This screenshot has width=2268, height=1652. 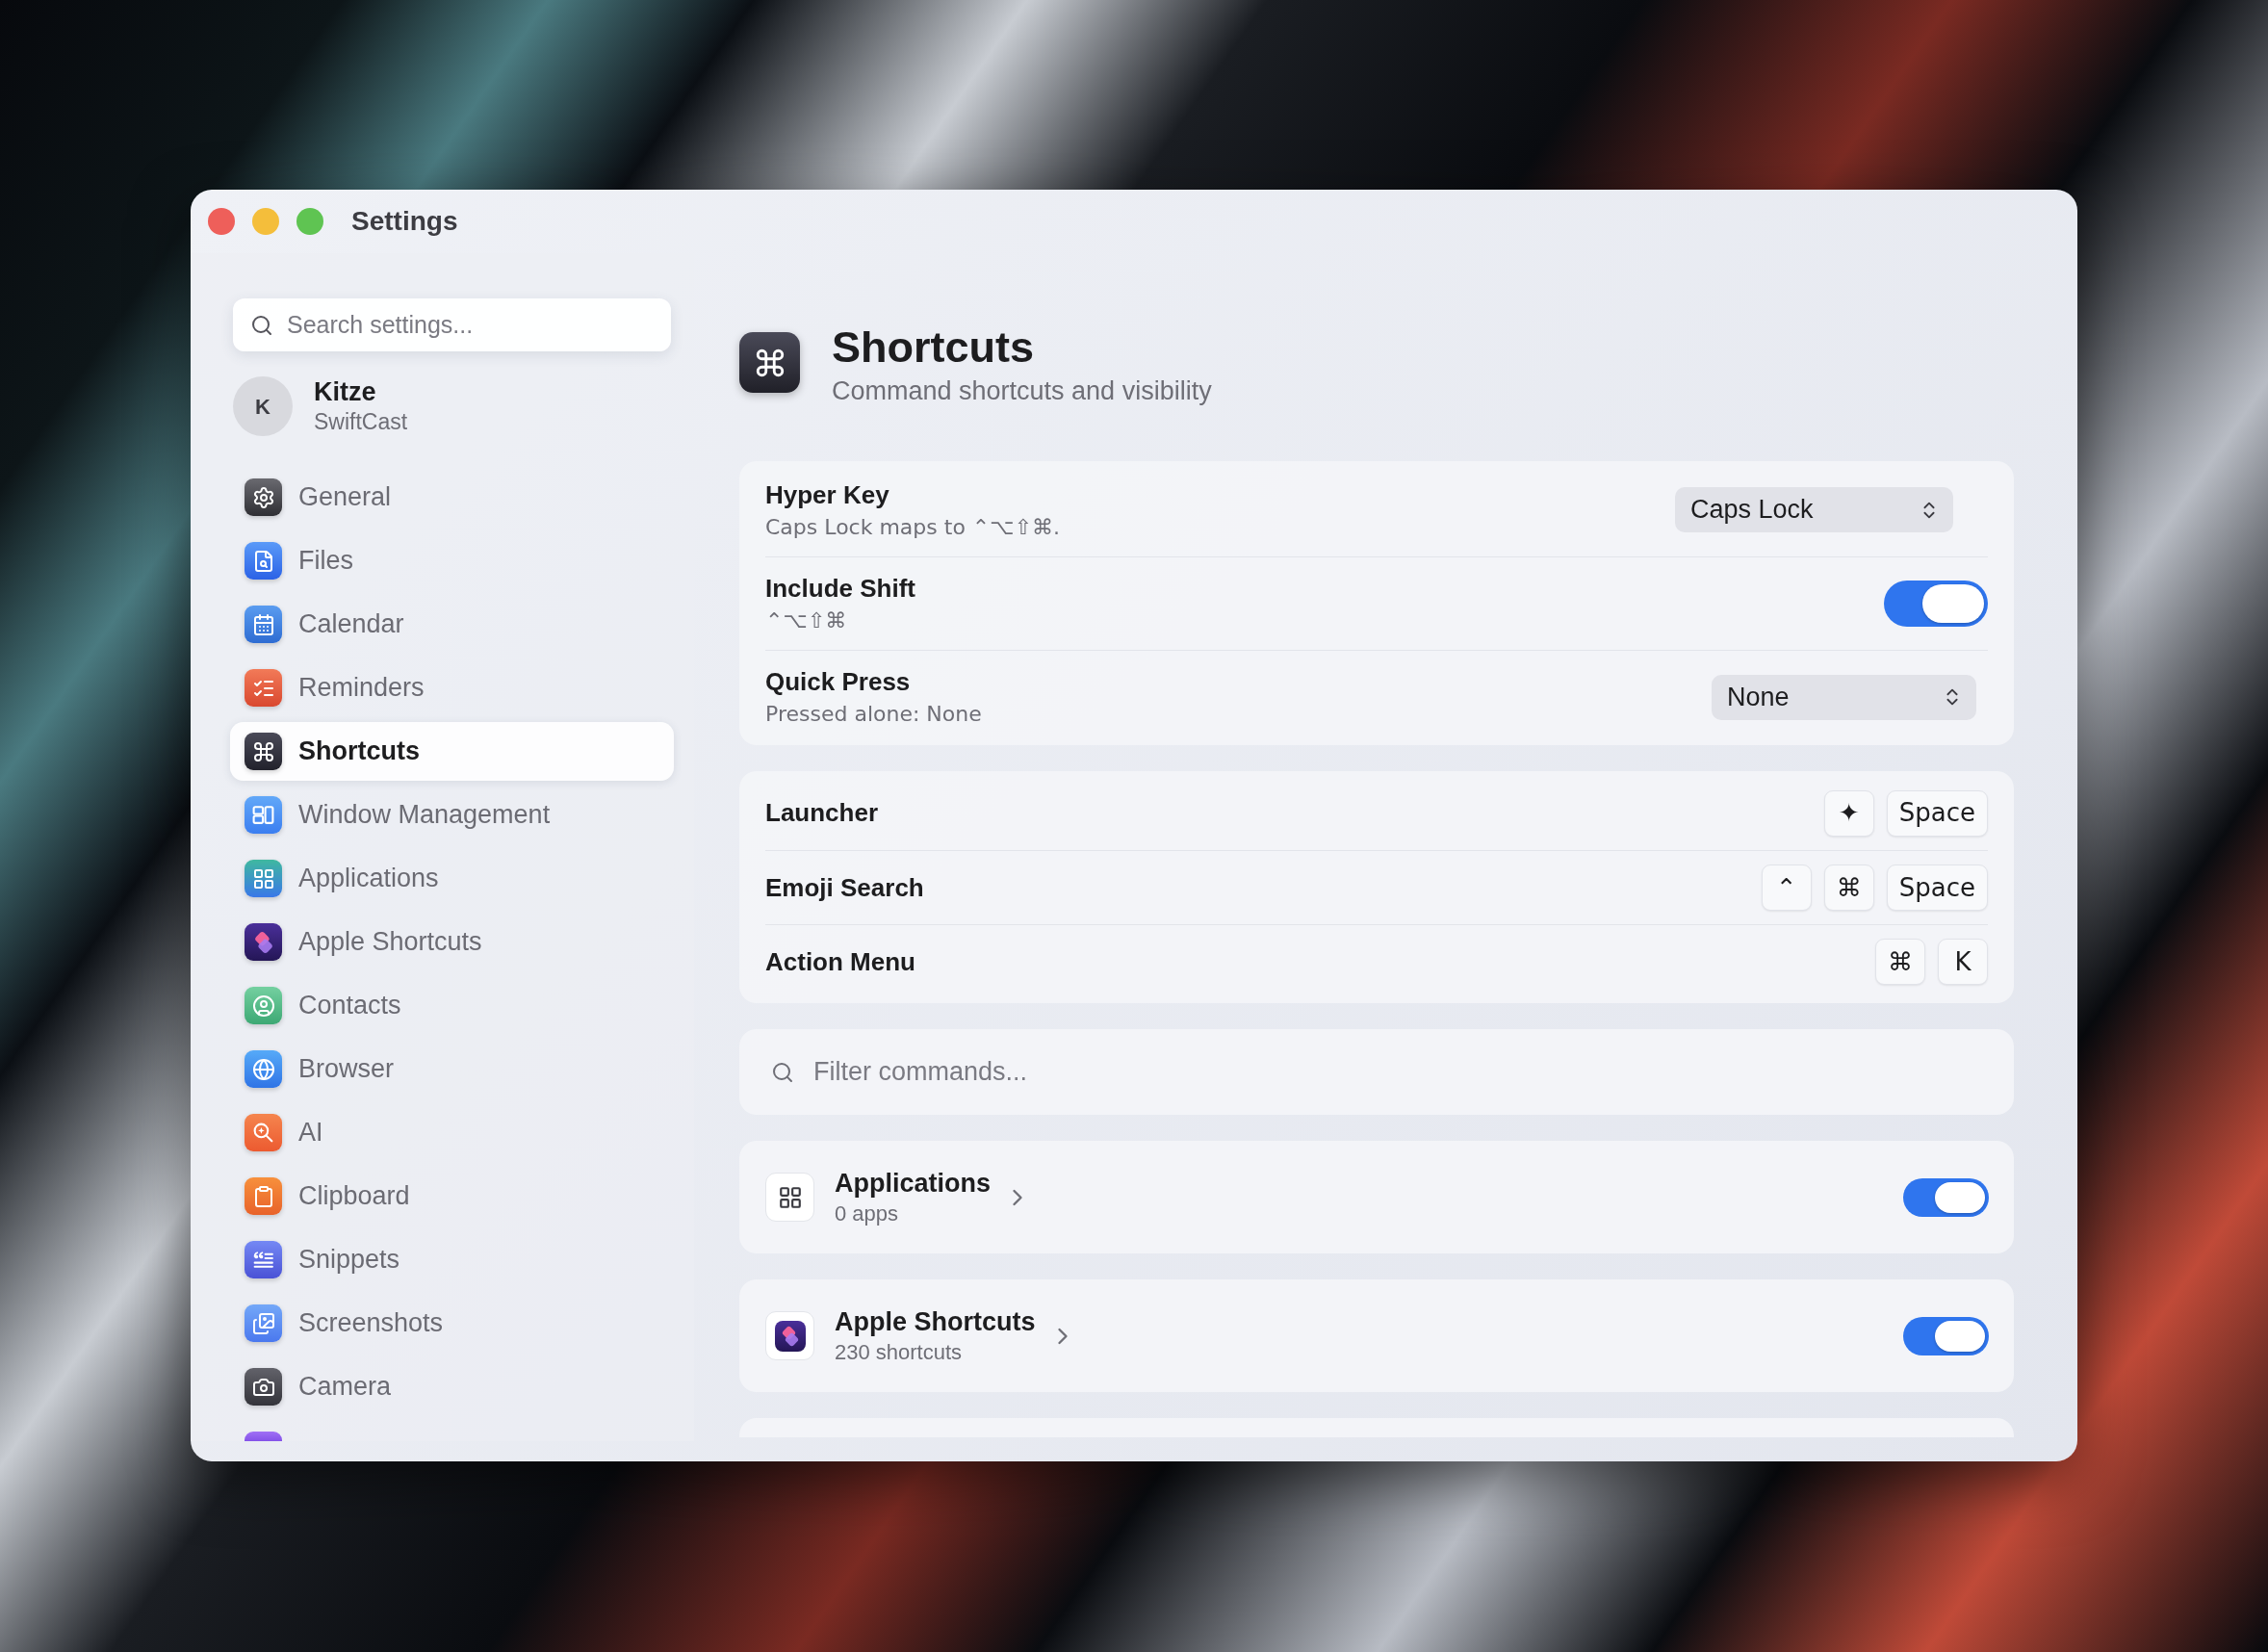 I want to click on sidebar-item: Apple Shortcuts, so click(x=452, y=942).